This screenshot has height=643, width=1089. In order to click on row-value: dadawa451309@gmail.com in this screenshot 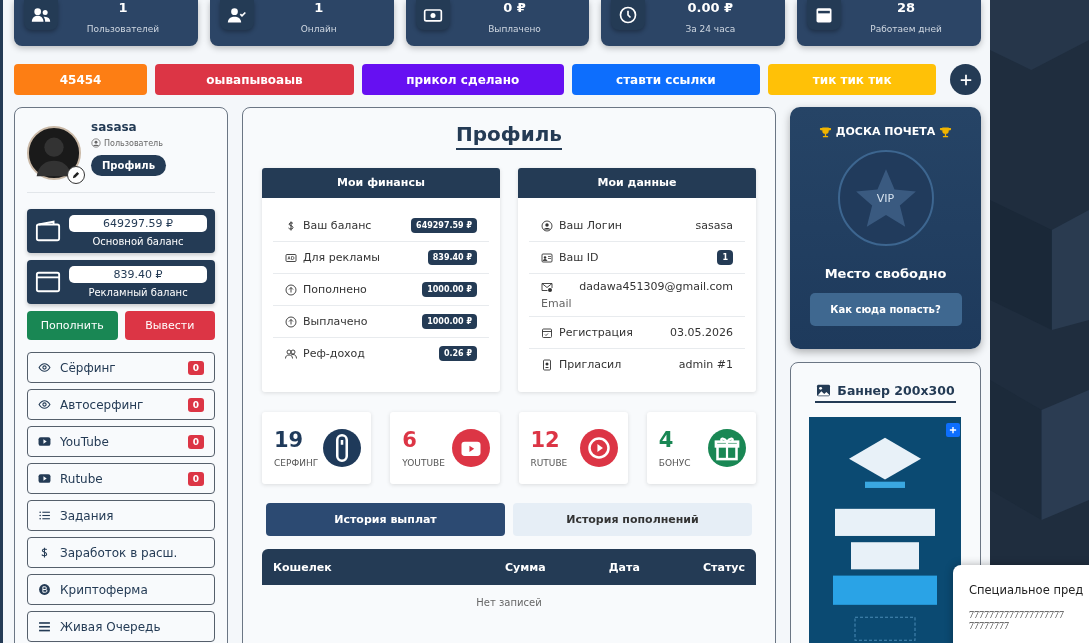, I will do `click(656, 286)`.